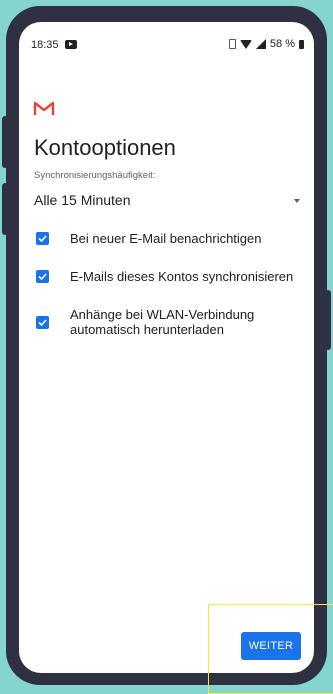 This screenshot has height=694, width=333. What do you see at coordinates (166, 238) in the screenshot?
I see `option-notify-label: Bei neuer E-Mail benachrichtigen` at bounding box center [166, 238].